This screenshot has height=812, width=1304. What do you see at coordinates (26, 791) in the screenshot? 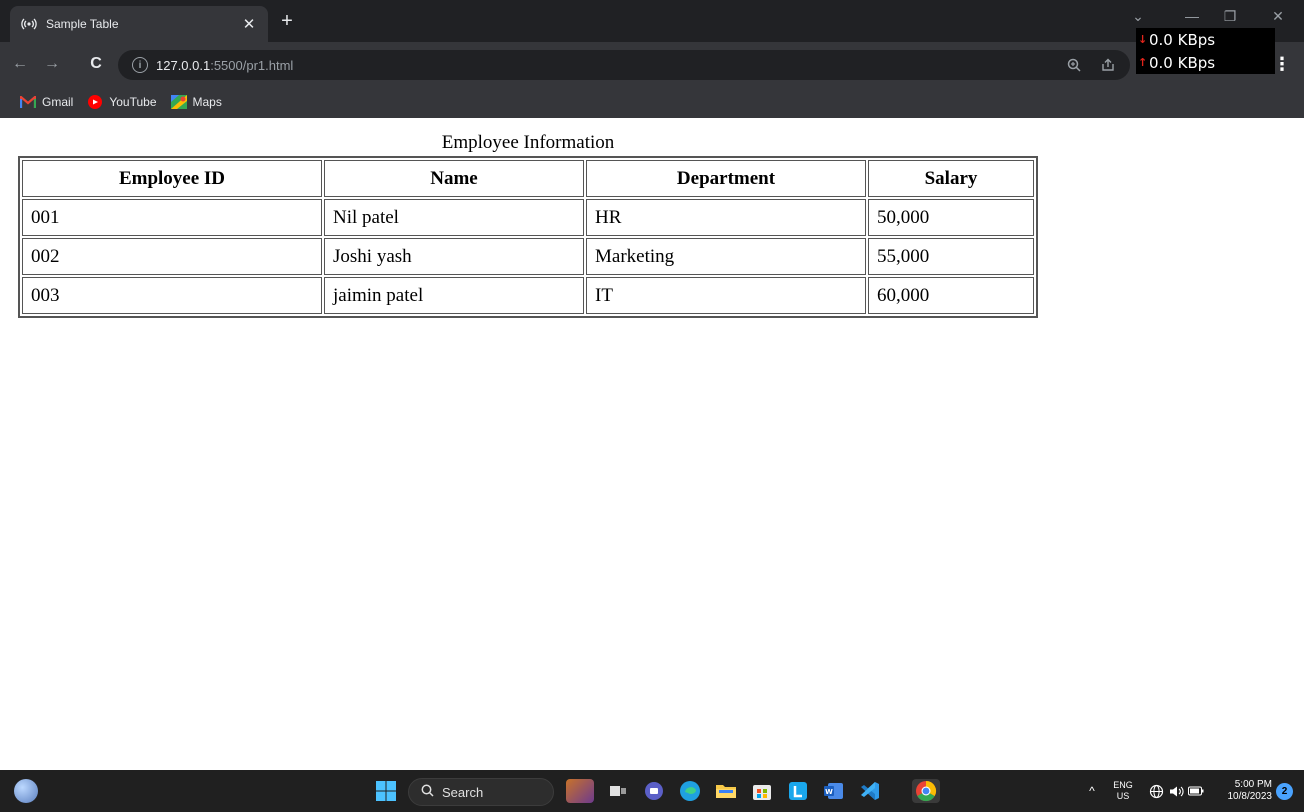
I see `weather-widget-icon` at bounding box center [26, 791].